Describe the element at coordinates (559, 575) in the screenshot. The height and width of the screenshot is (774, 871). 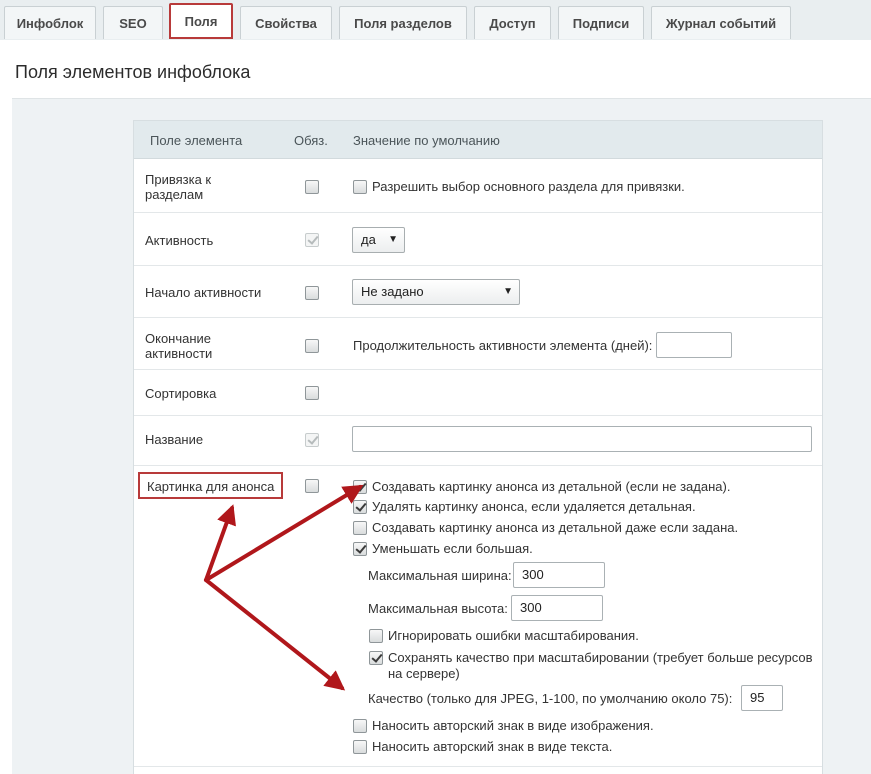
I see `max-width-input: 300` at that location.